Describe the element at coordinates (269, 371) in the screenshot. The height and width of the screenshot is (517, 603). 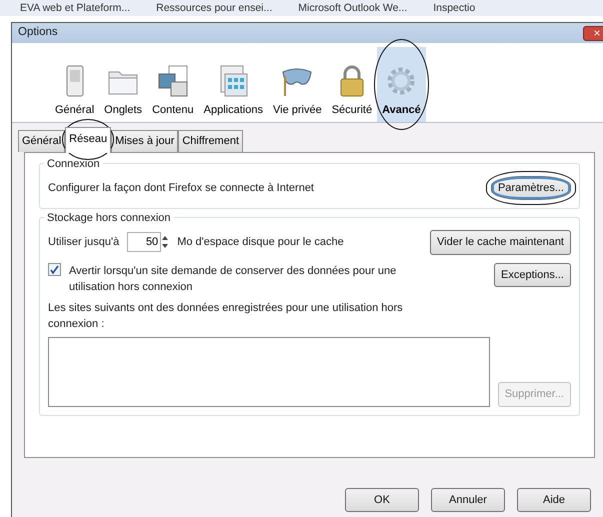
I see `sites-list` at that location.